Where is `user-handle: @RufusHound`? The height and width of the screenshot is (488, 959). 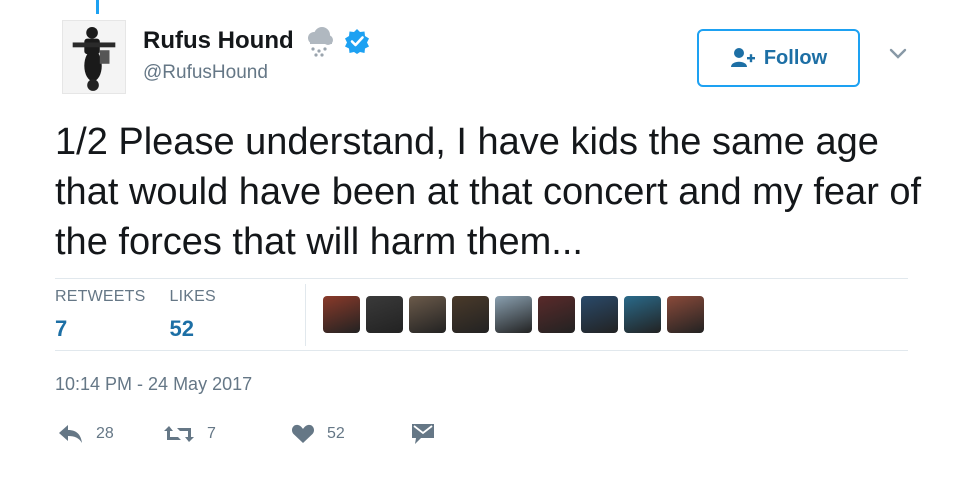
user-handle: @RufusHound is located at coordinates (205, 73).